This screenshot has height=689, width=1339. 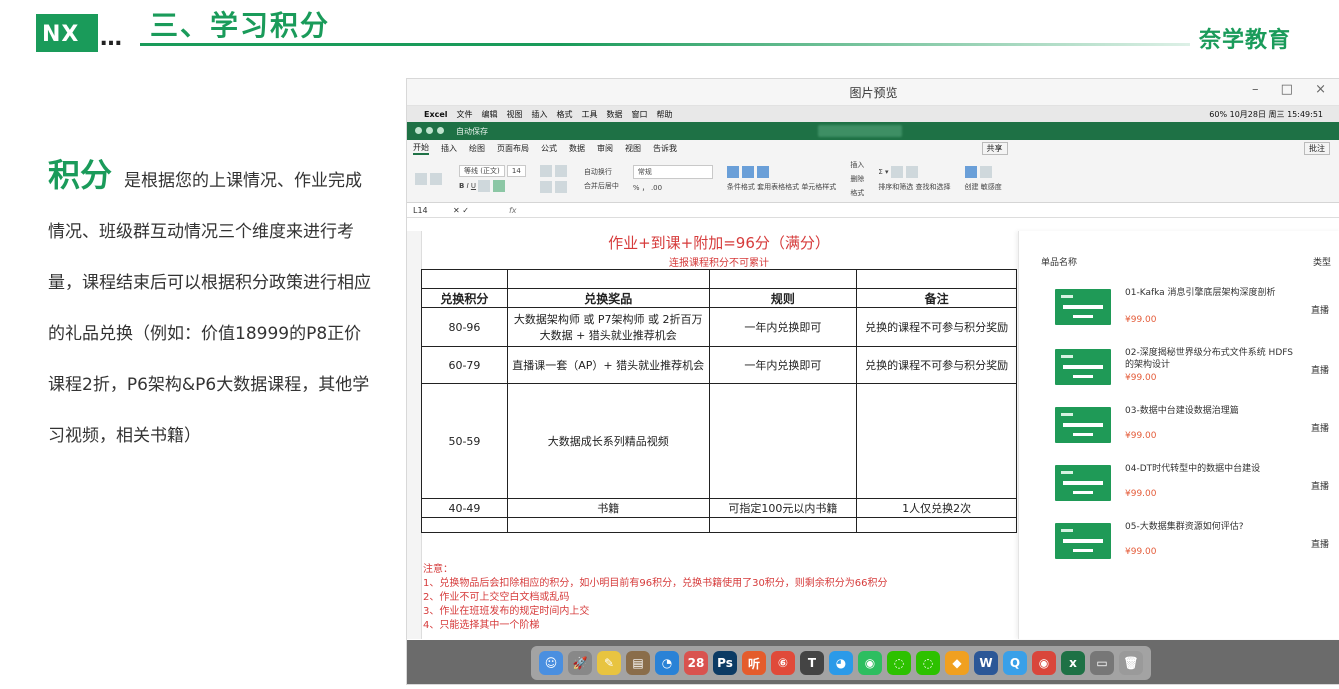 I want to click on maximize-button: □, so click(x=1287, y=89).